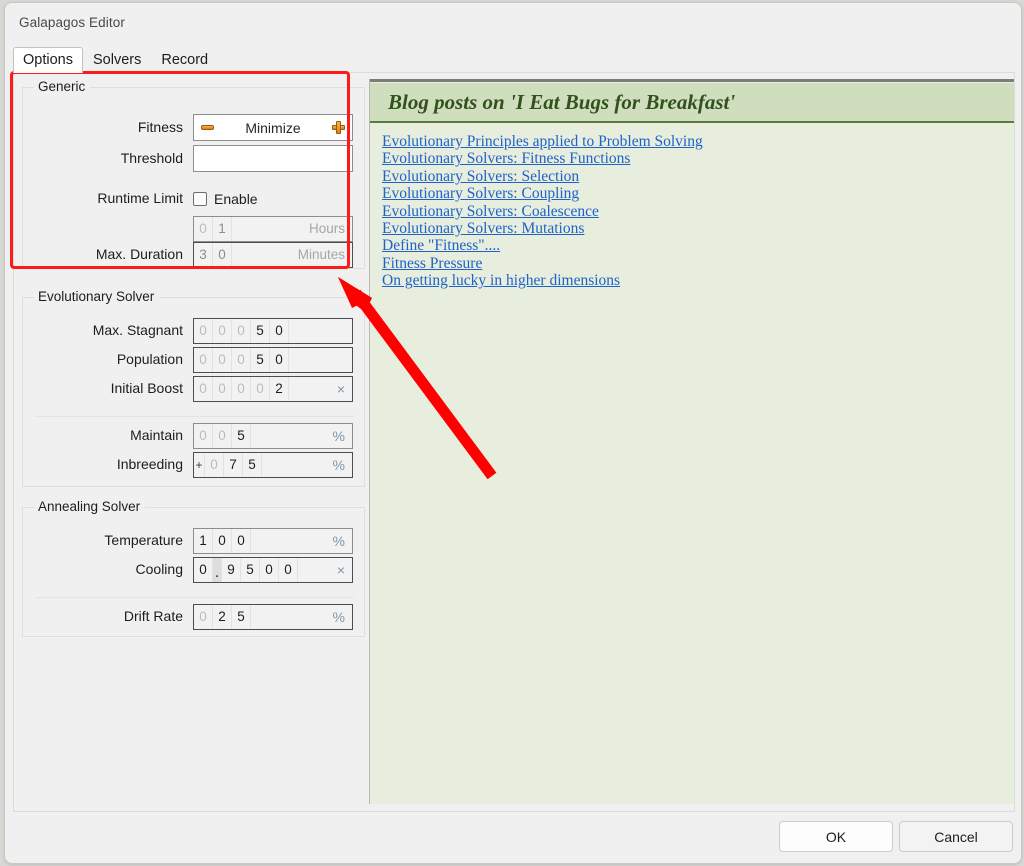 Image resolution: width=1024 pixels, height=866 pixels. Describe the element at coordinates (692, 103) in the screenshot. I see `blog-panel-header: Blog posts on 'I Eat Bugs for Breakfast'` at that location.